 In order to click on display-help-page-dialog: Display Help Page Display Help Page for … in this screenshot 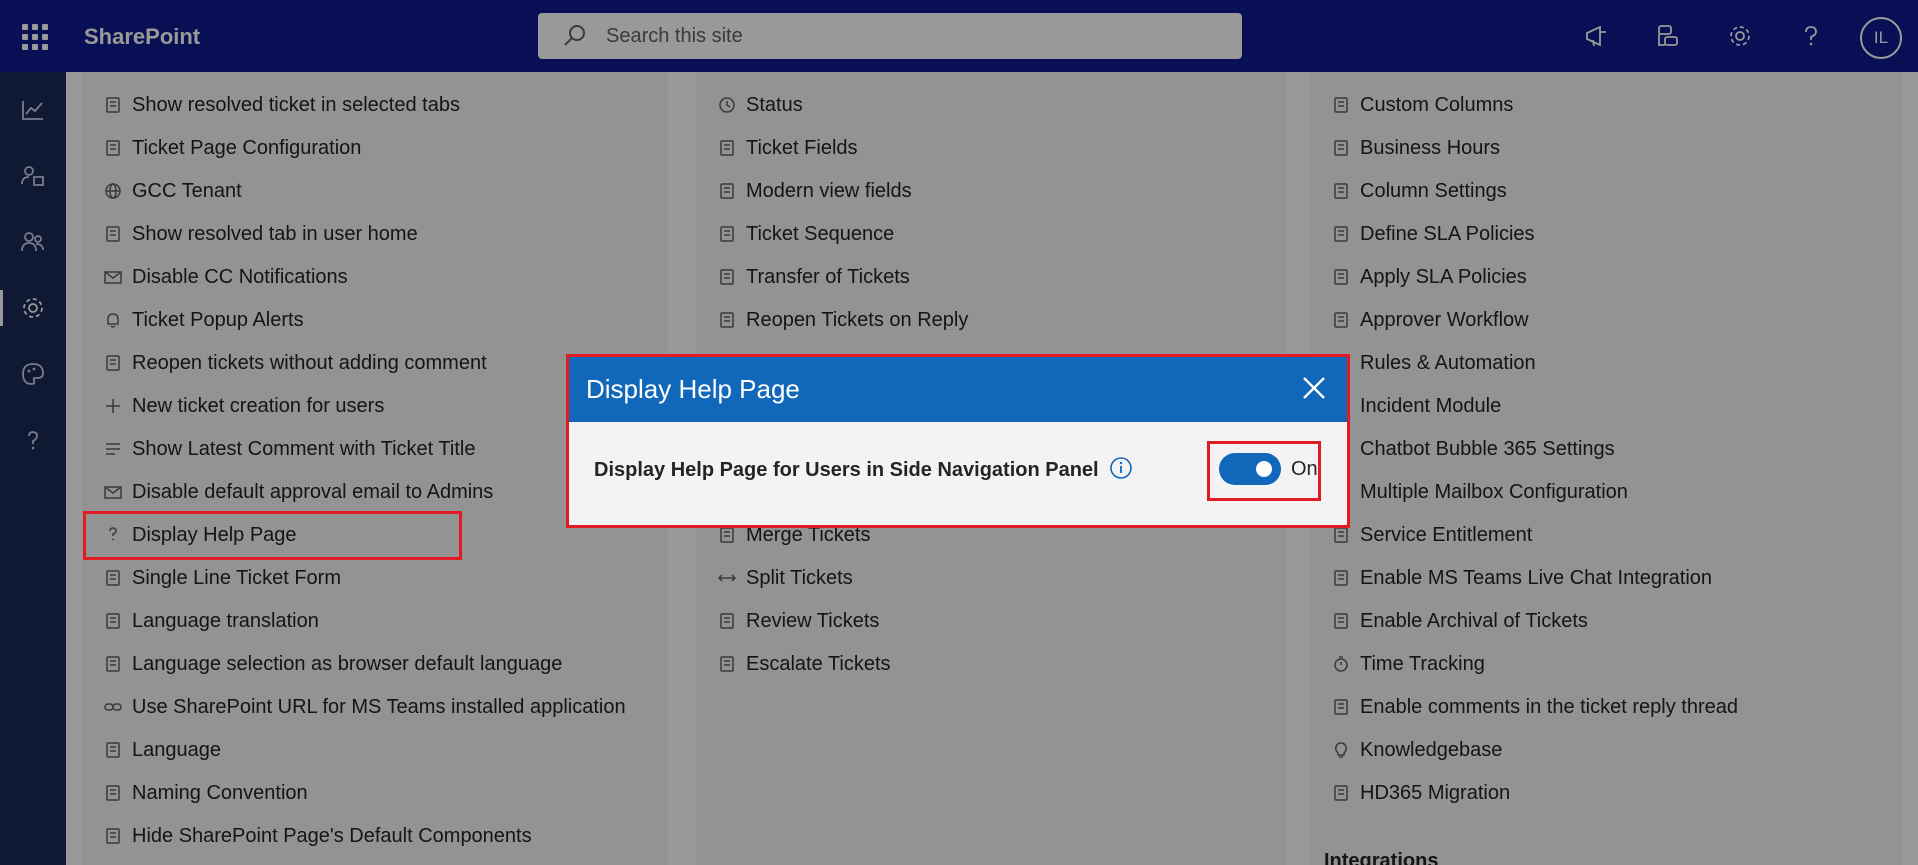, I will do `click(958, 441)`.